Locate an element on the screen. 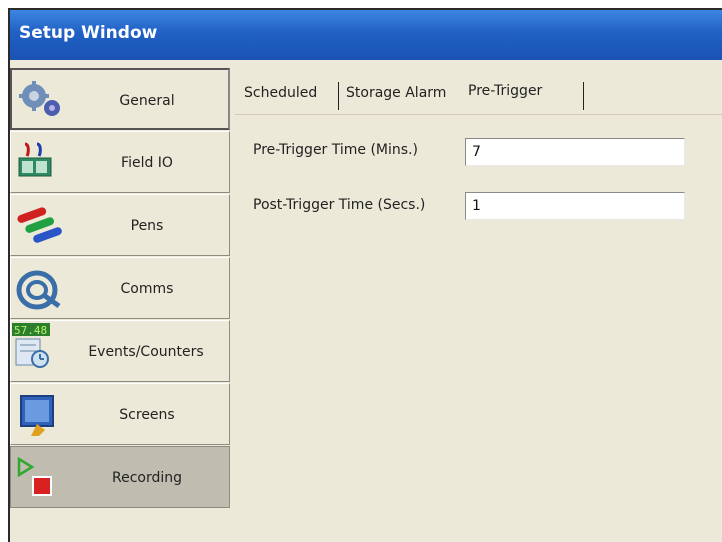  tab-scheduled: Scheduled is located at coordinates (280, 97).